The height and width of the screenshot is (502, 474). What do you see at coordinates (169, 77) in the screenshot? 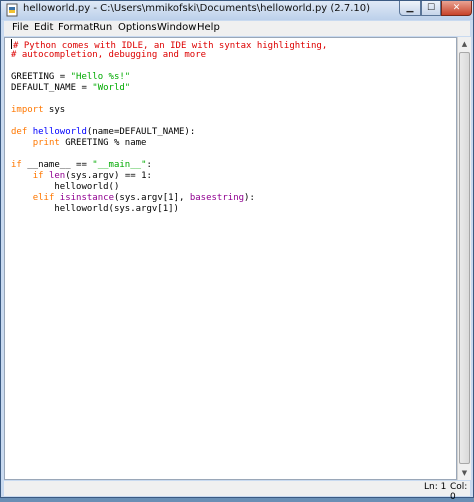
I see `code-line: GREETING = "Hello %s!"` at bounding box center [169, 77].